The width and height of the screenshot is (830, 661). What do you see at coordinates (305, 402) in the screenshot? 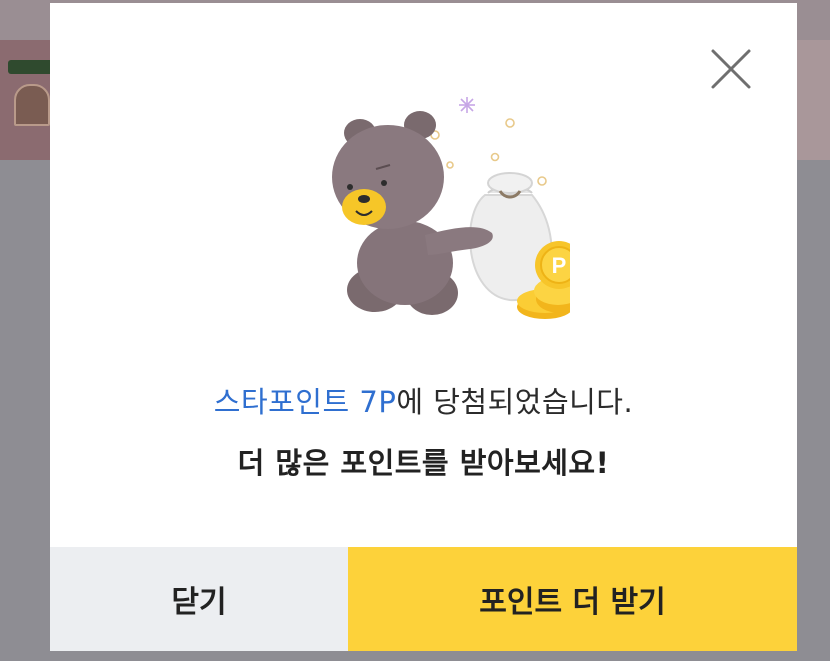
I see `reward-amount-highlight: 스타포인트 7P` at bounding box center [305, 402].